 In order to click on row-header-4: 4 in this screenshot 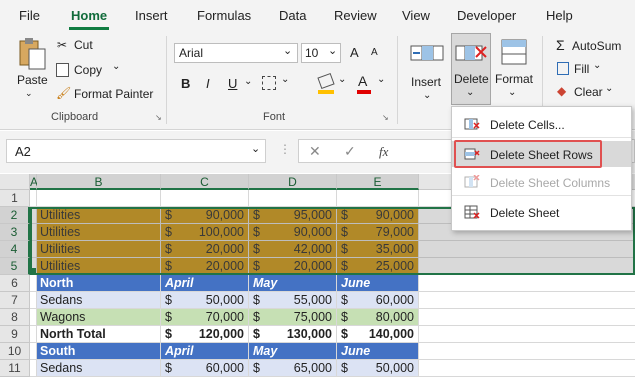, I will do `click(15, 249)`.